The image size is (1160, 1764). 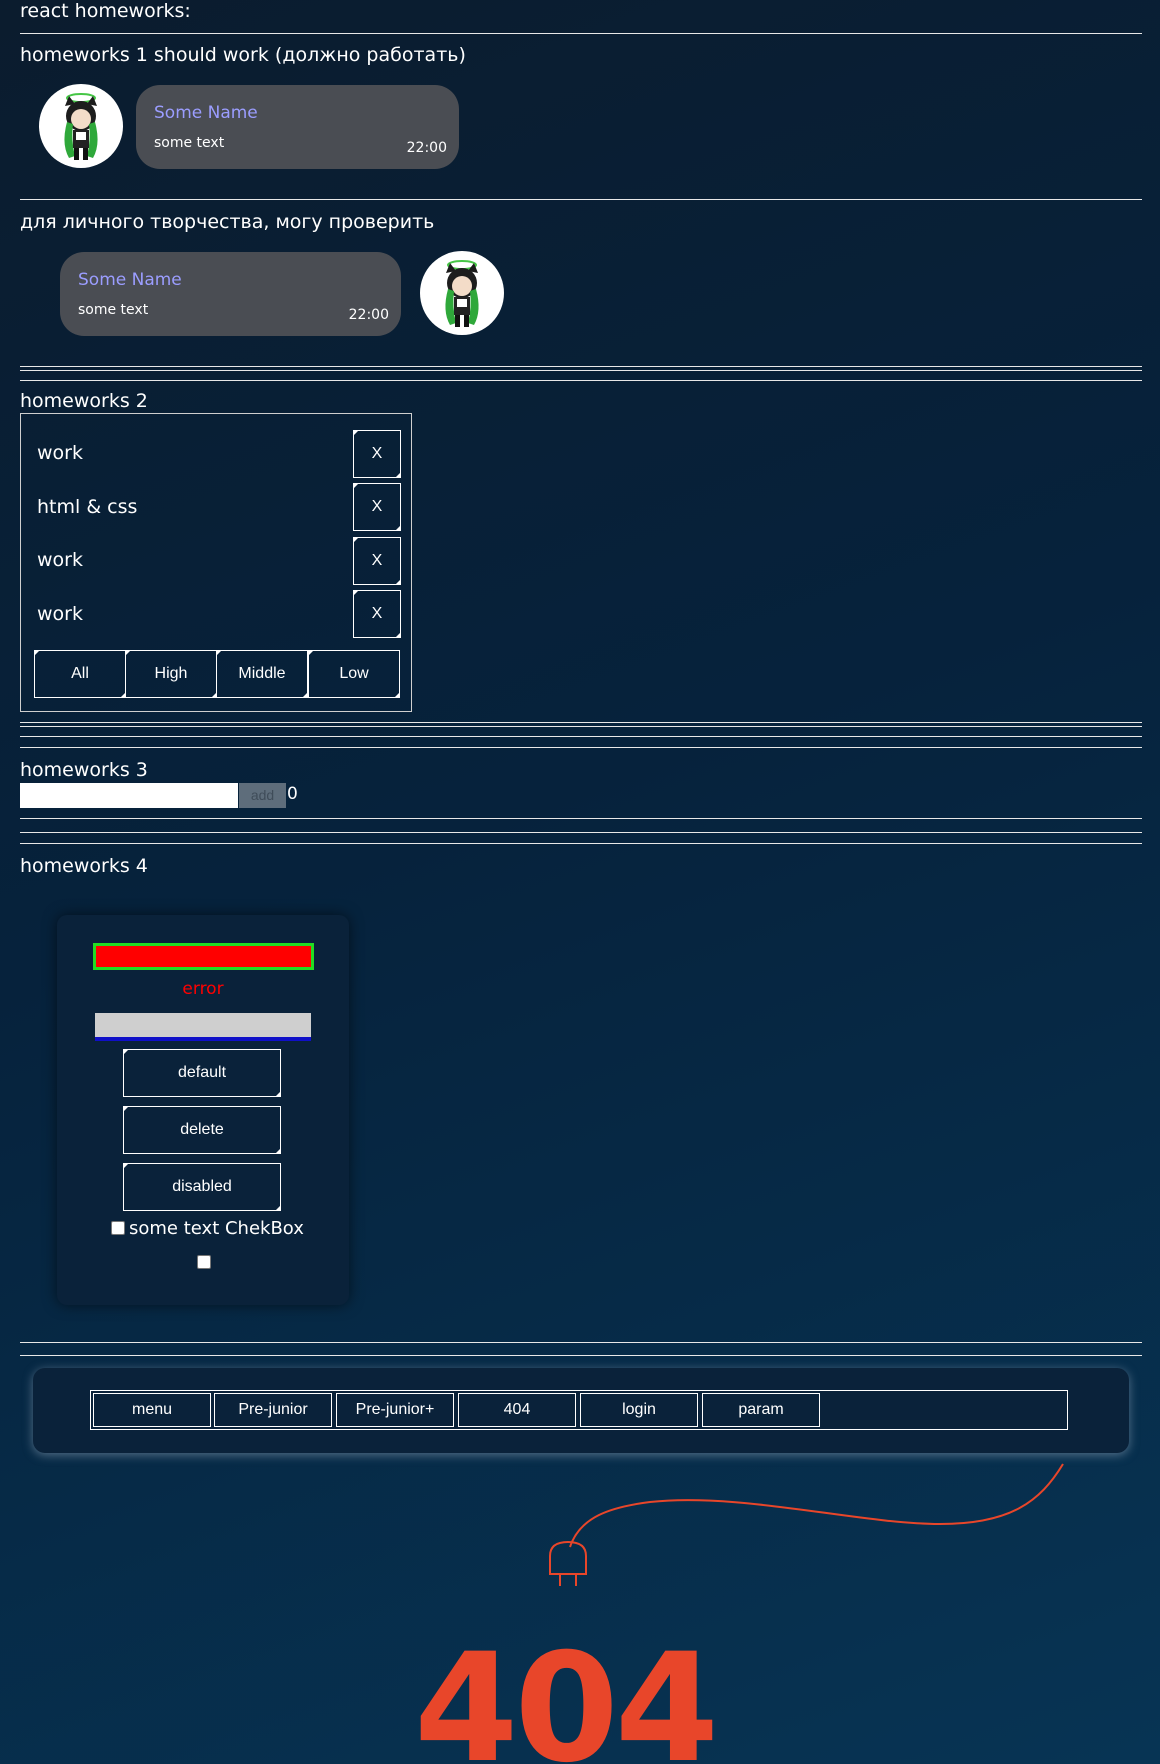 What do you see at coordinates (426, 148) in the screenshot?
I see `message-time: 22:00` at bounding box center [426, 148].